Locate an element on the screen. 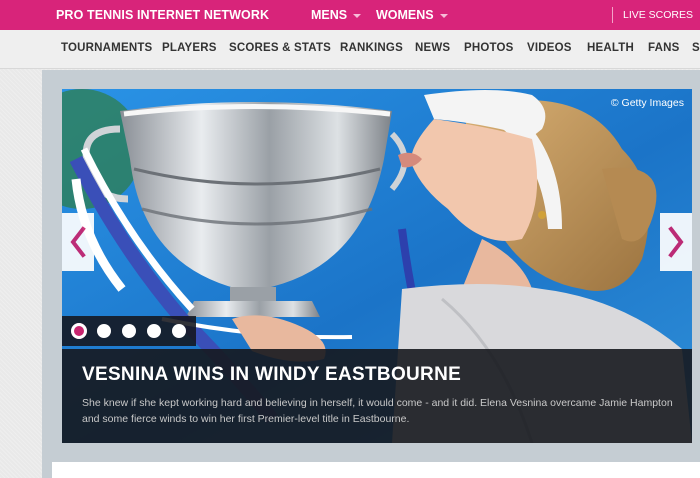  womens-menu: WOMENS is located at coordinates (412, 15).